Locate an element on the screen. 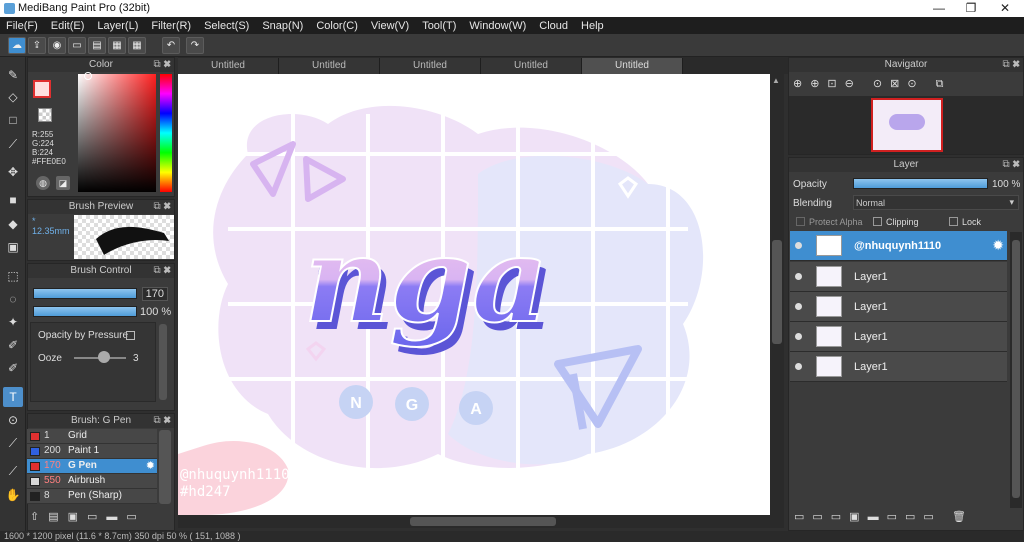  menu-select: Select(S) is located at coordinates (226, 26).